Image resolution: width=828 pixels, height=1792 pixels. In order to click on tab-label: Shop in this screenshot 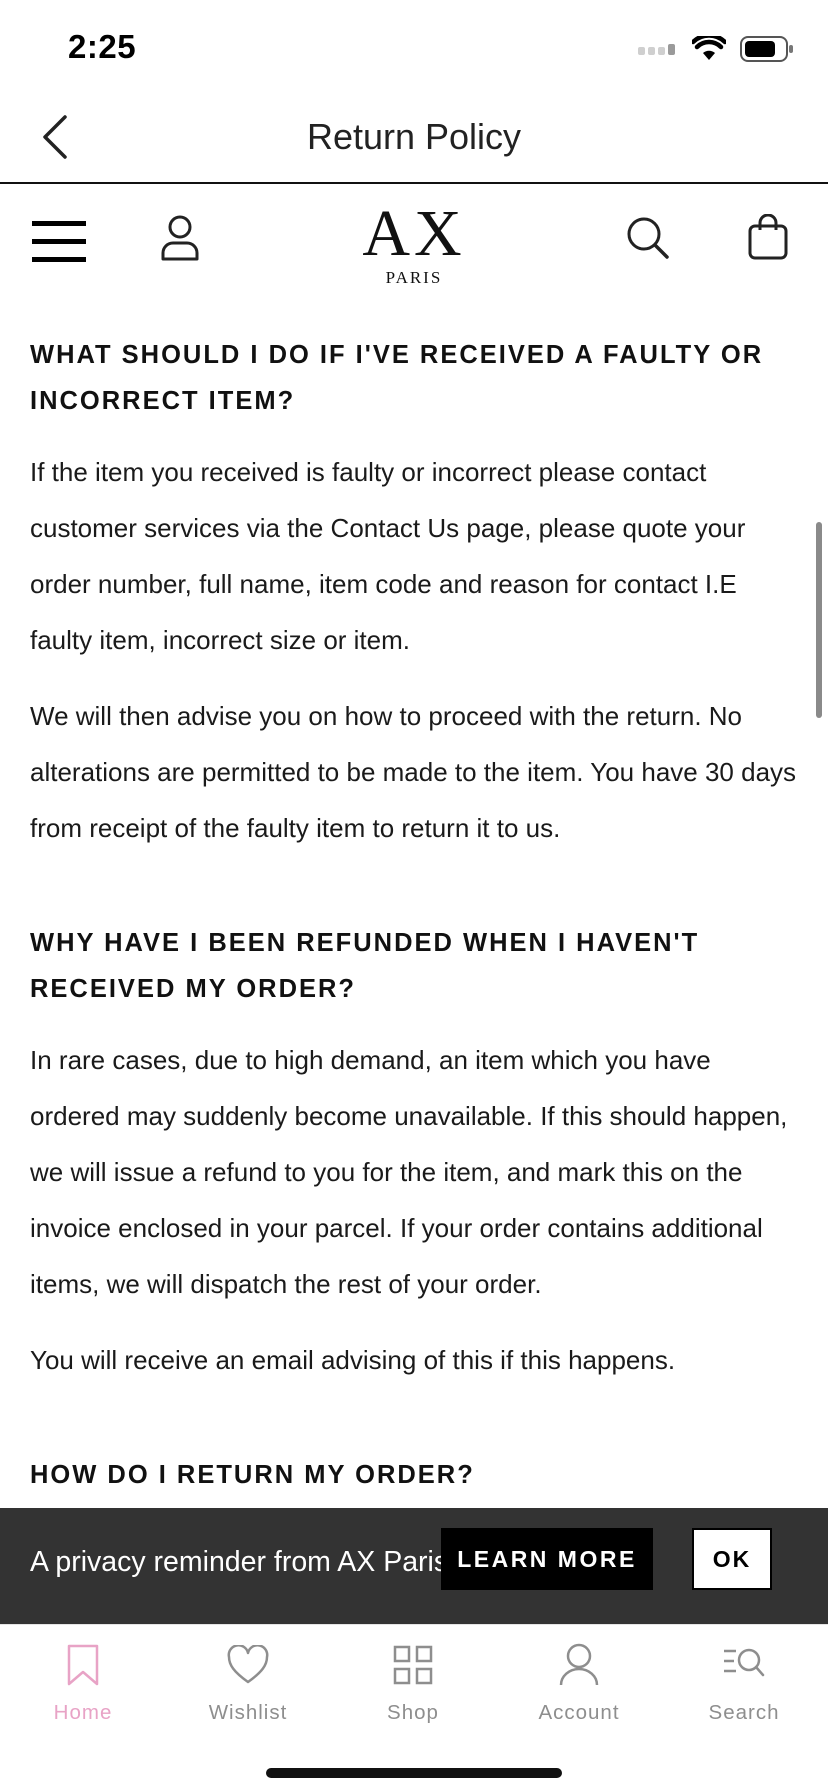, I will do `click(413, 1712)`.